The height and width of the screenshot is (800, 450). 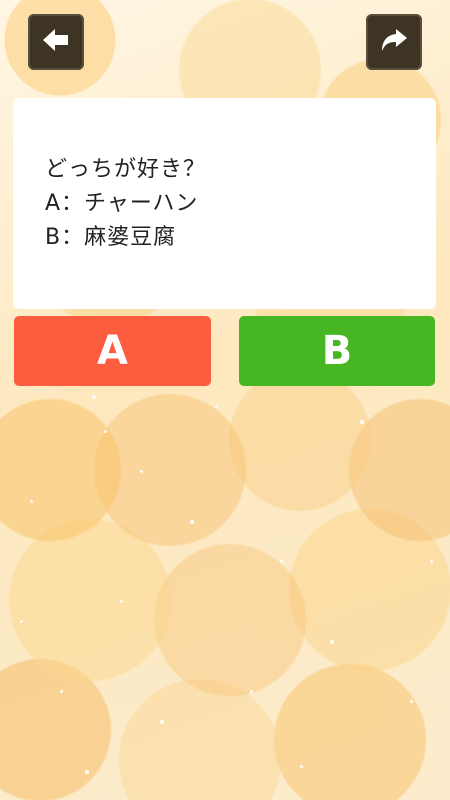 I want to click on choice-a-label: A, so click(x=112, y=351).